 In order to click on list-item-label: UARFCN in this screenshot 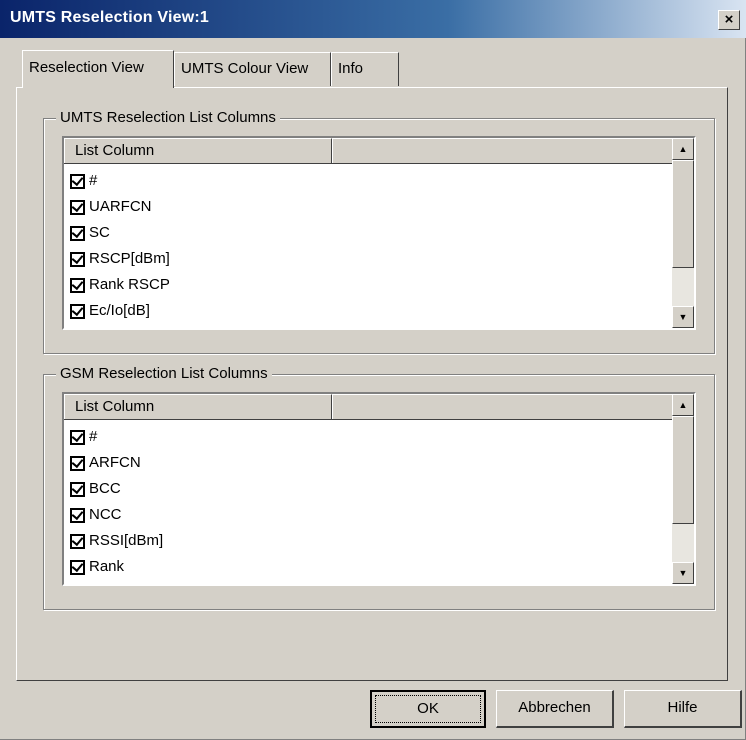, I will do `click(120, 206)`.